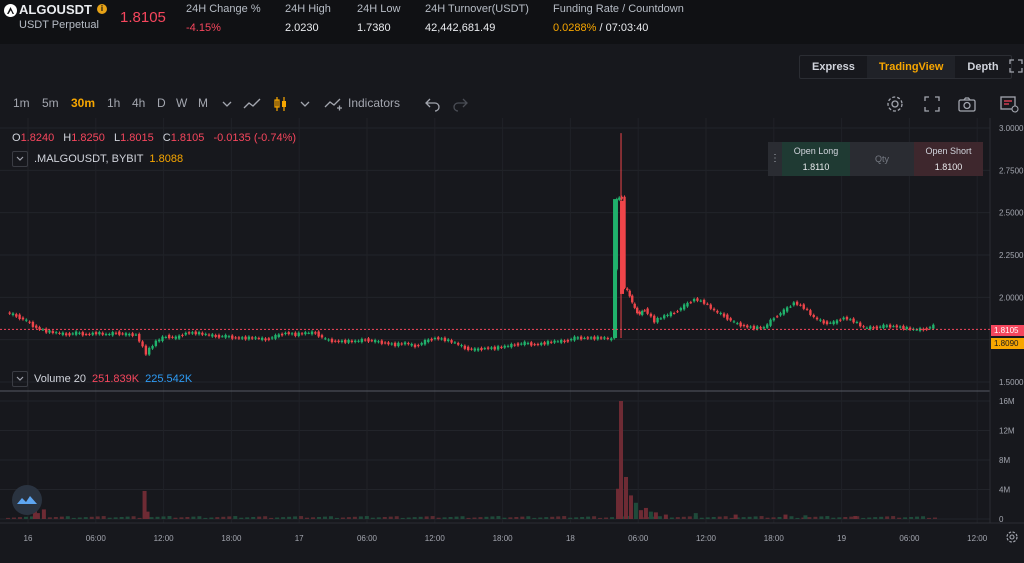 The image size is (1024, 563). What do you see at coordinates (181, 103) in the screenshot?
I see `timeframe-w: W` at bounding box center [181, 103].